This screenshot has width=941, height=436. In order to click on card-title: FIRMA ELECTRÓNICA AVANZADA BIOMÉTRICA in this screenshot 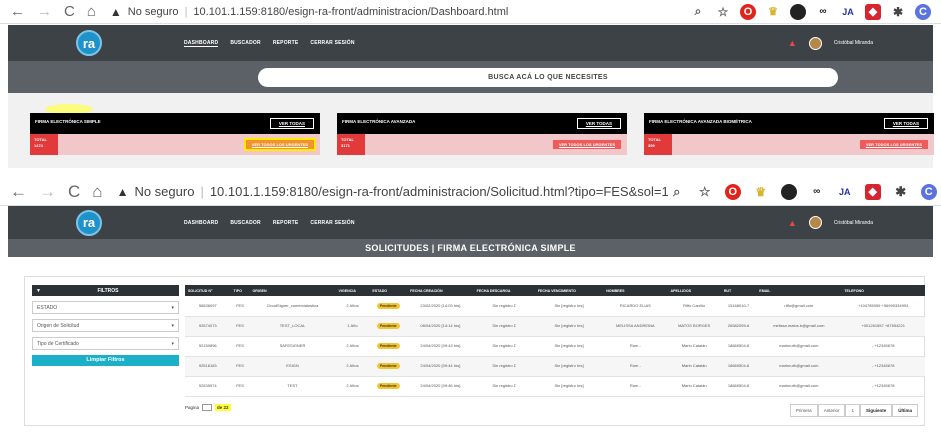, I will do `click(700, 121)`.